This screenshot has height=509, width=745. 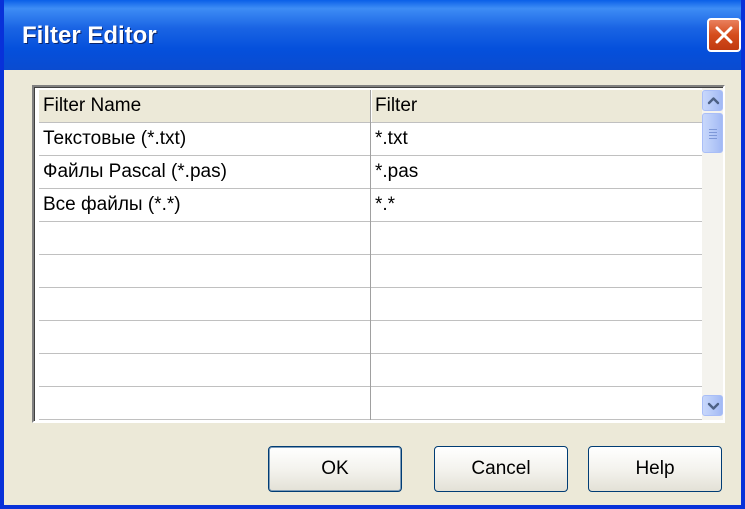 I want to click on column-divider, so click(x=370, y=255).